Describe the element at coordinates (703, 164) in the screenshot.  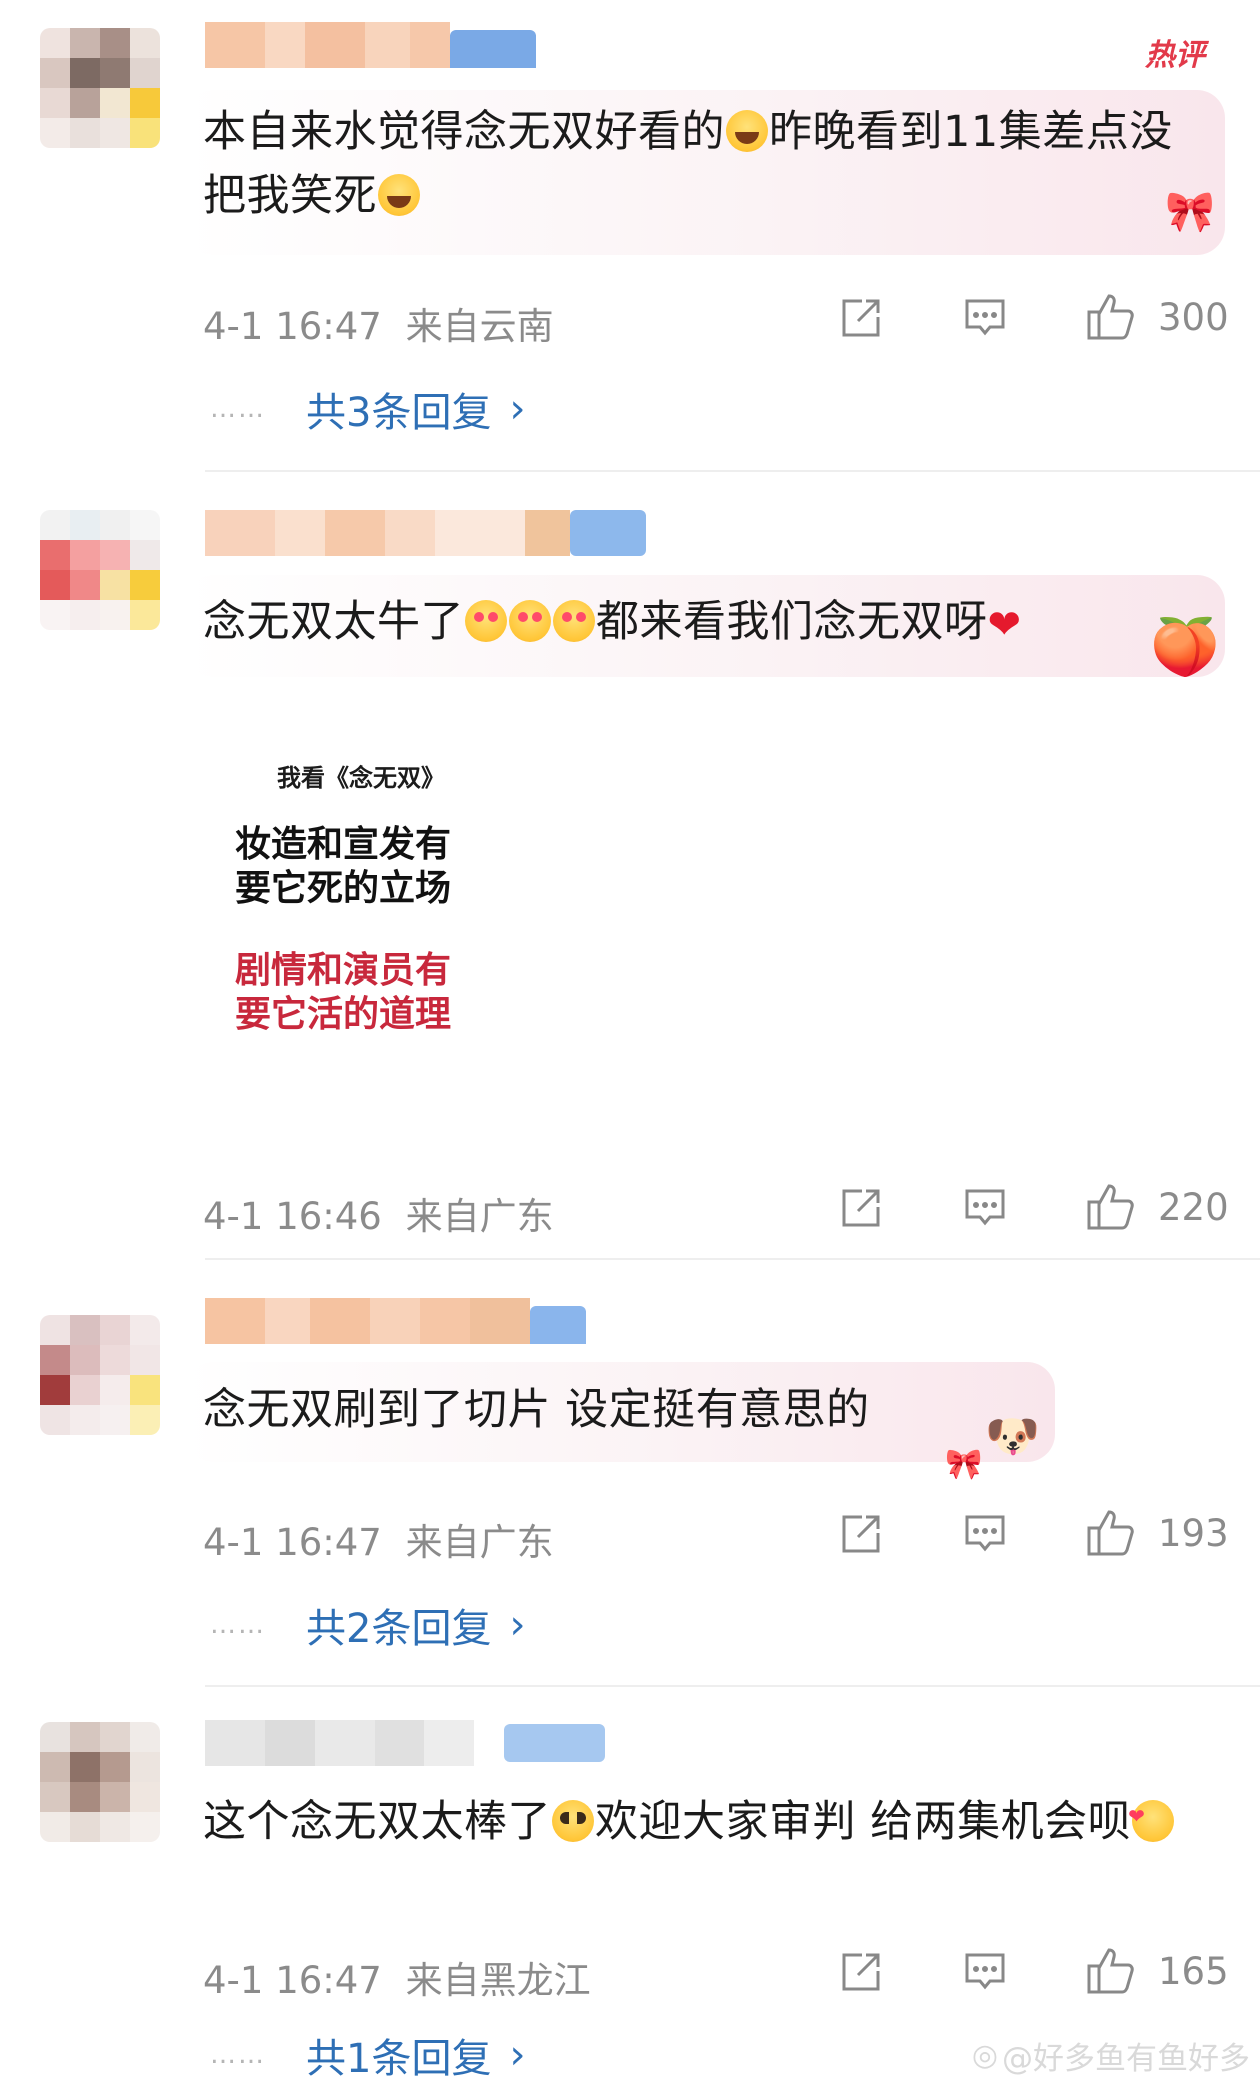
I see `comment-text: 本自来水觉得念无双好看的 昨晚看到11集差点没把我笑死` at that location.